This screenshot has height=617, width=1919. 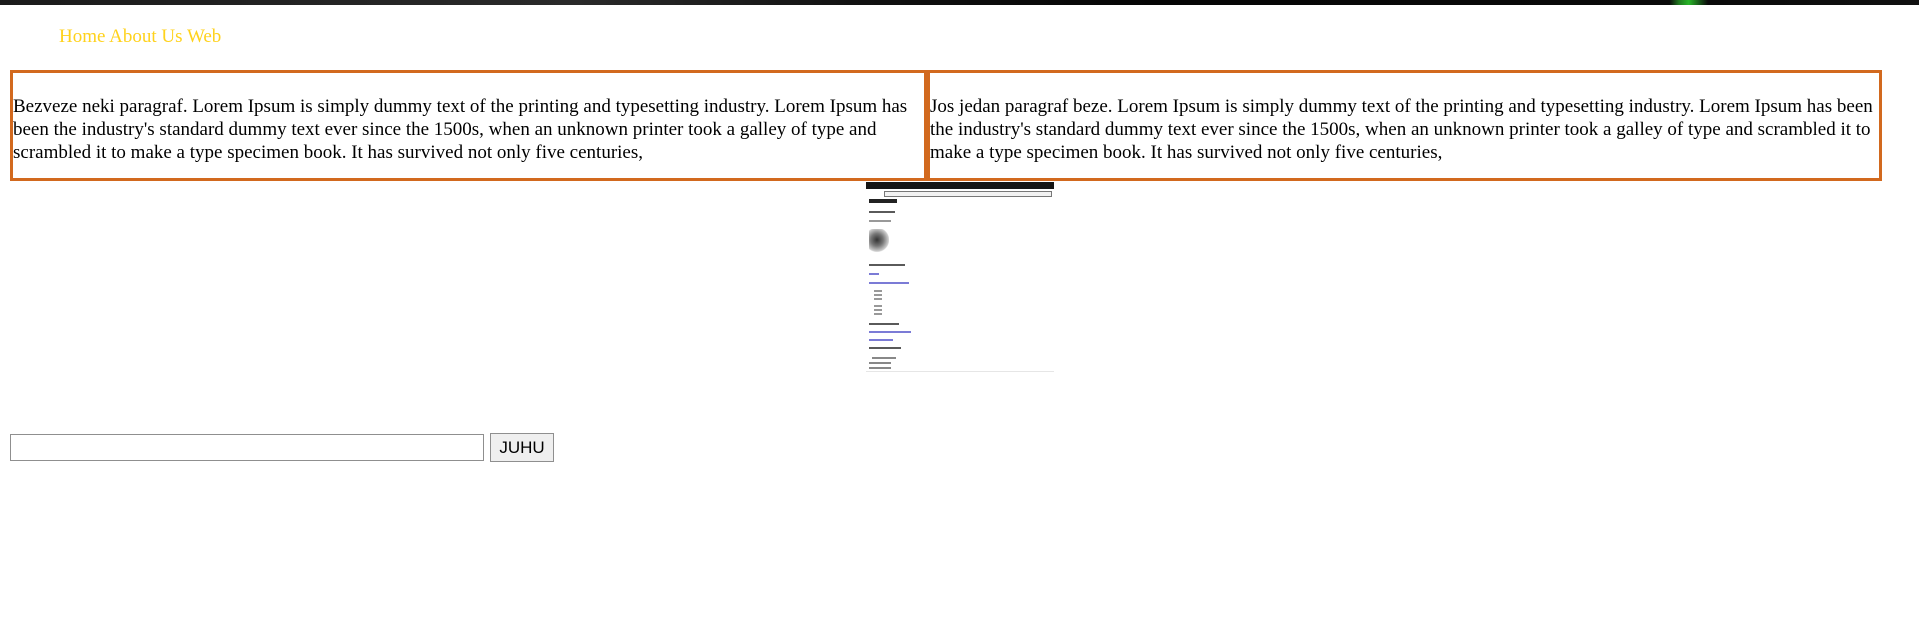 I want to click on thumbnail-browser-bar, so click(x=960, y=185).